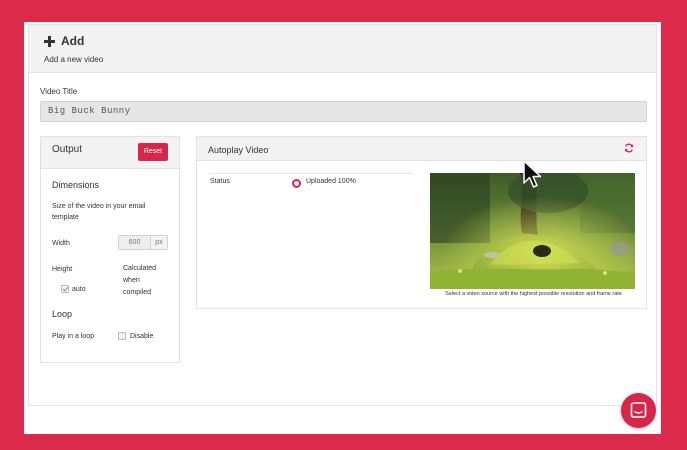  I want to click on width-field: 600 px, so click(143, 242).